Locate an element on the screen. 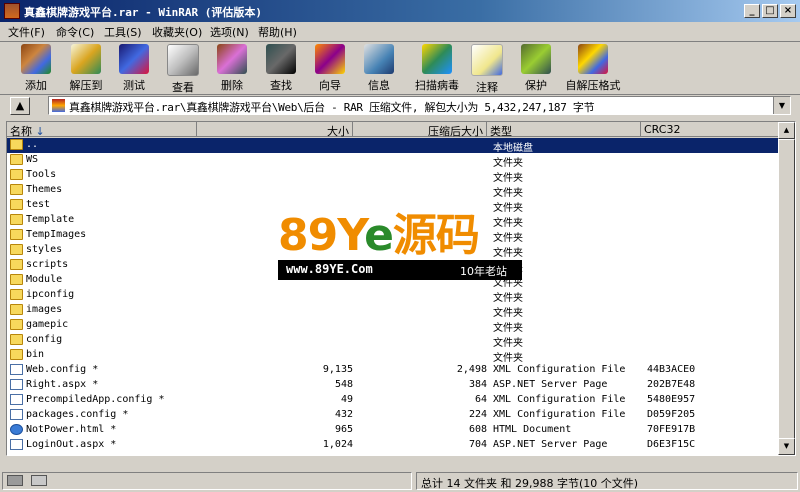 The image size is (800, 492). winrar-app-icon is located at coordinates (12, 11).